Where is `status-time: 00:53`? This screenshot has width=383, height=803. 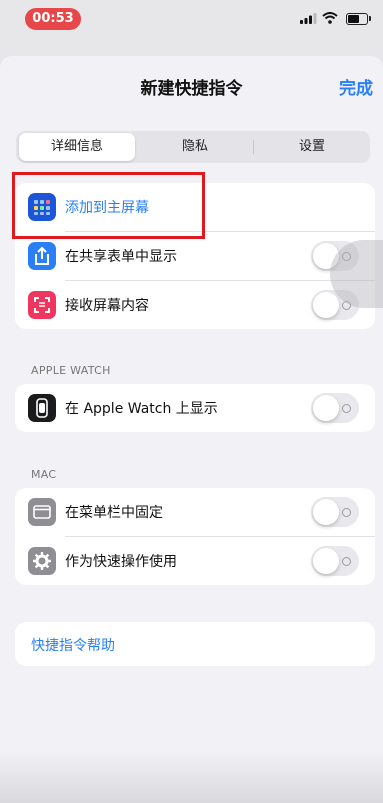
status-time: 00:53 is located at coordinates (53, 19).